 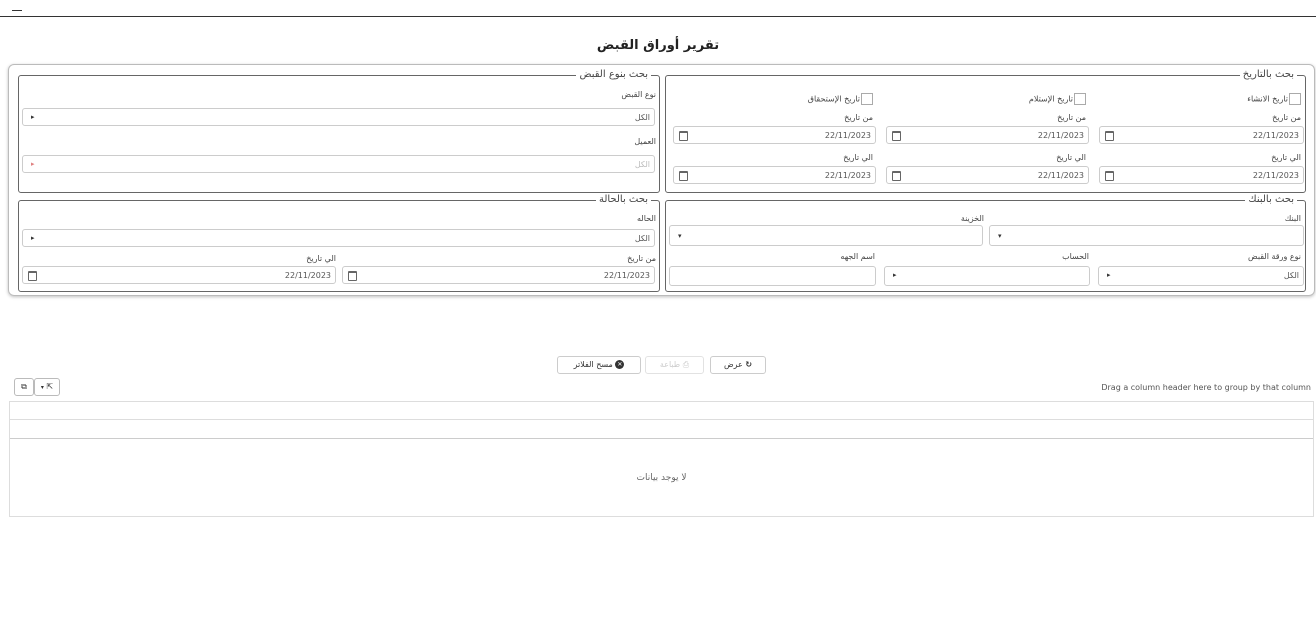 What do you see at coordinates (774, 175) in the screenshot?
I see `due-to-date-field: 22/11/2023` at bounding box center [774, 175].